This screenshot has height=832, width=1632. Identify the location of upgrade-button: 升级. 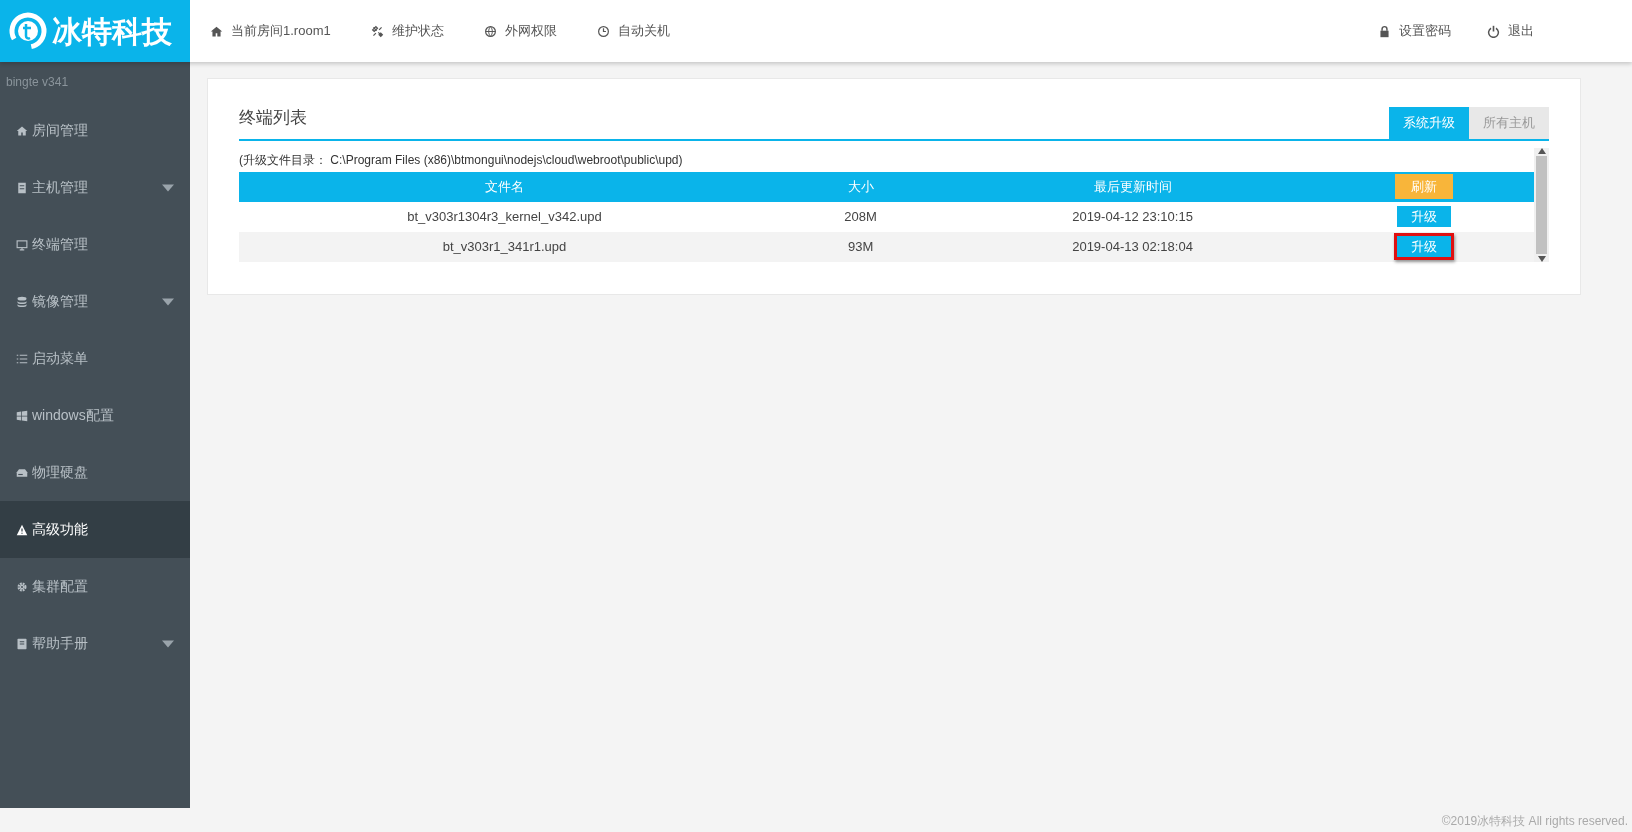
(1423, 246).